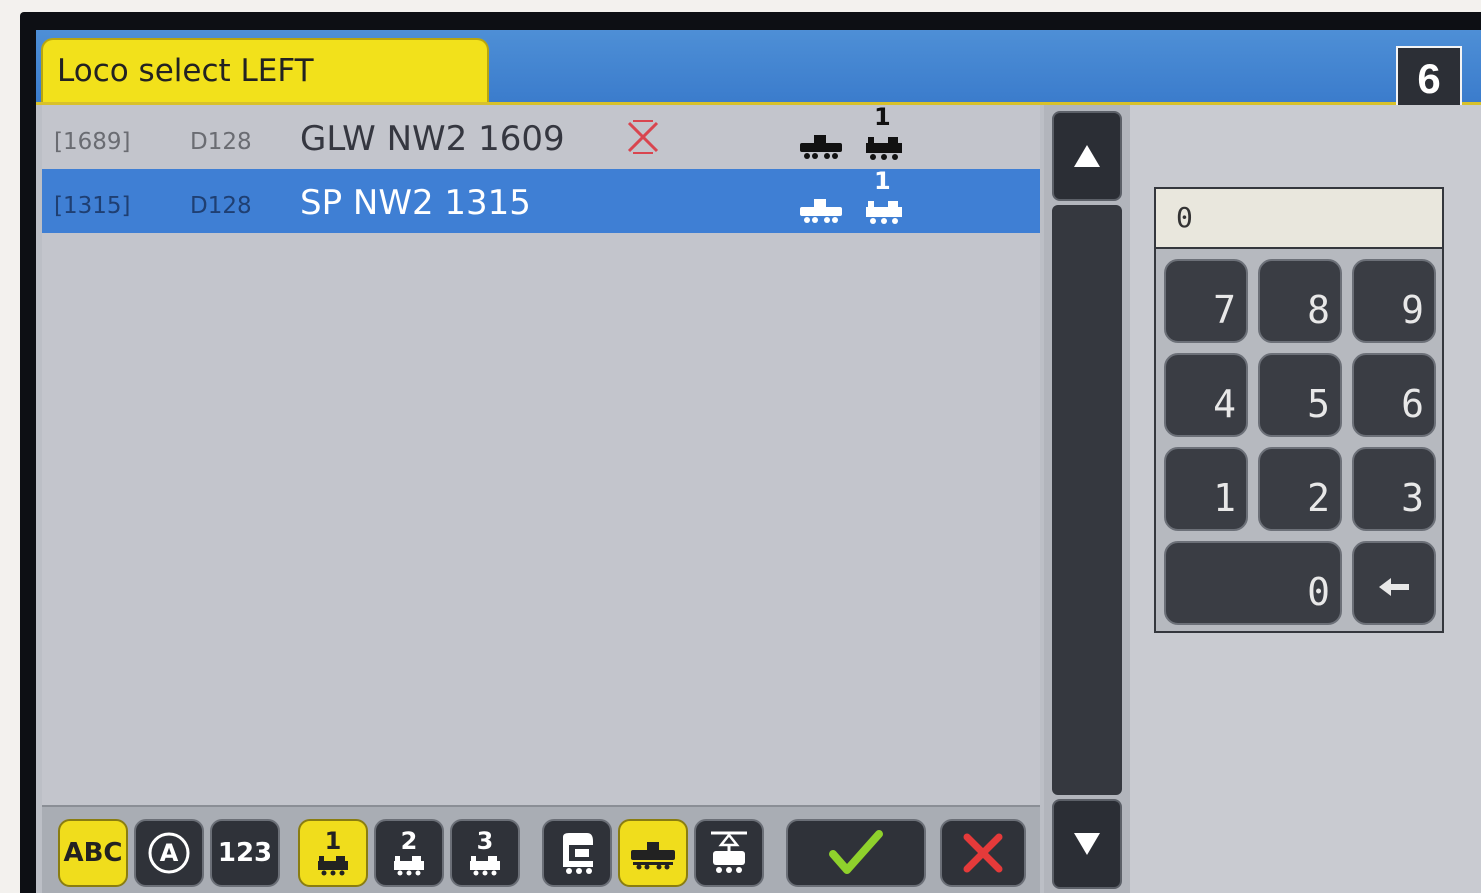  I want to click on backspace-key, so click(1394, 583).